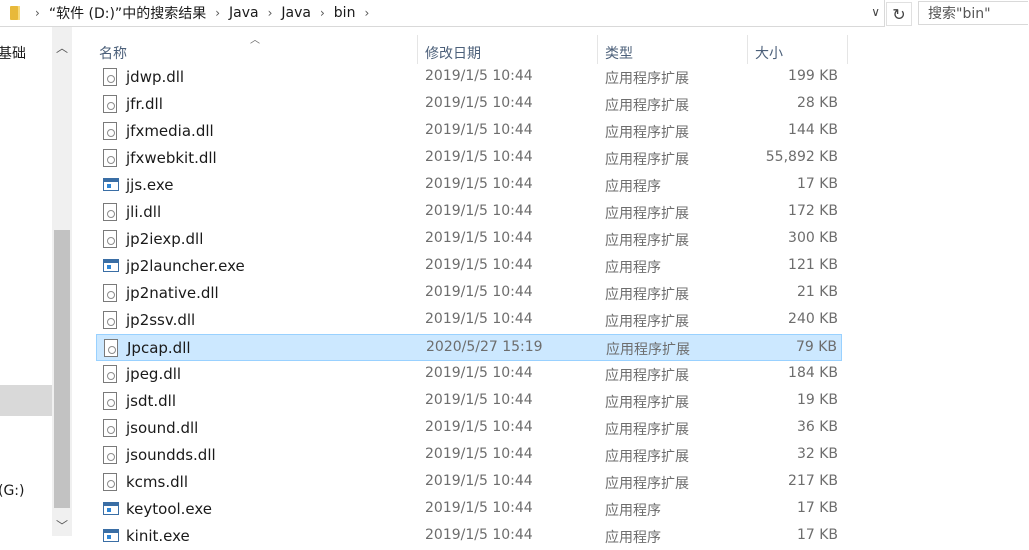 The width and height of the screenshot is (1029, 550). I want to click on file-size: 240 KB, so click(813, 319).